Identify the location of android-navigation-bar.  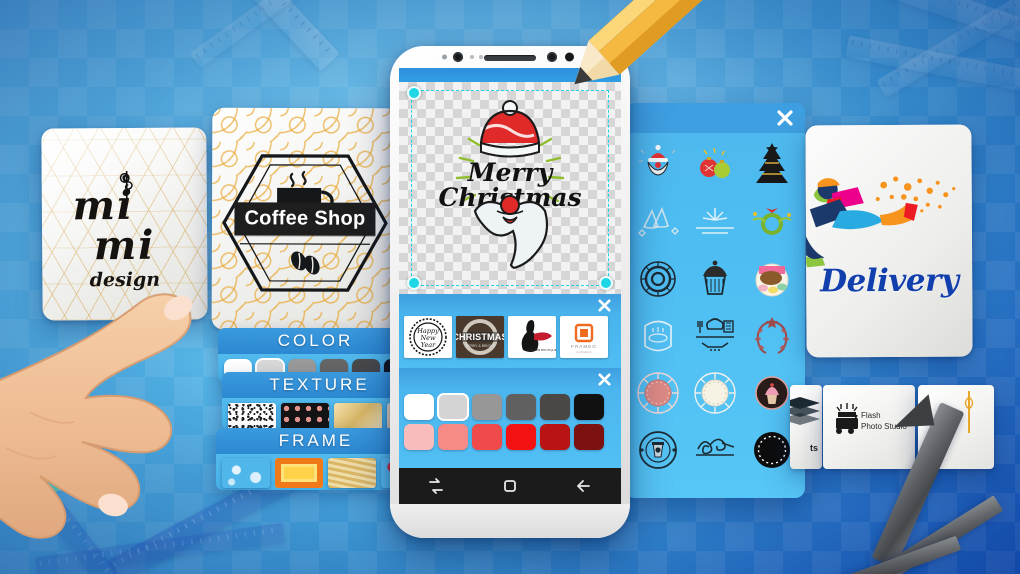
(510, 486).